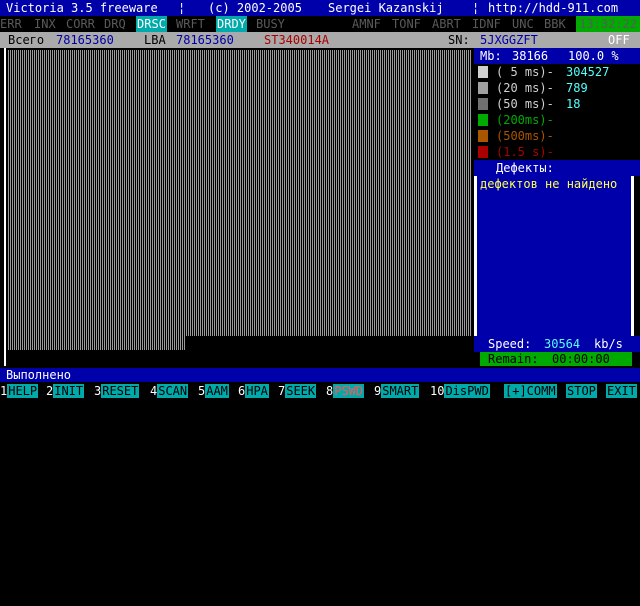 The height and width of the screenshot is (606, 640). I want to click on drive-model: ST340014A, so click(297, 40).